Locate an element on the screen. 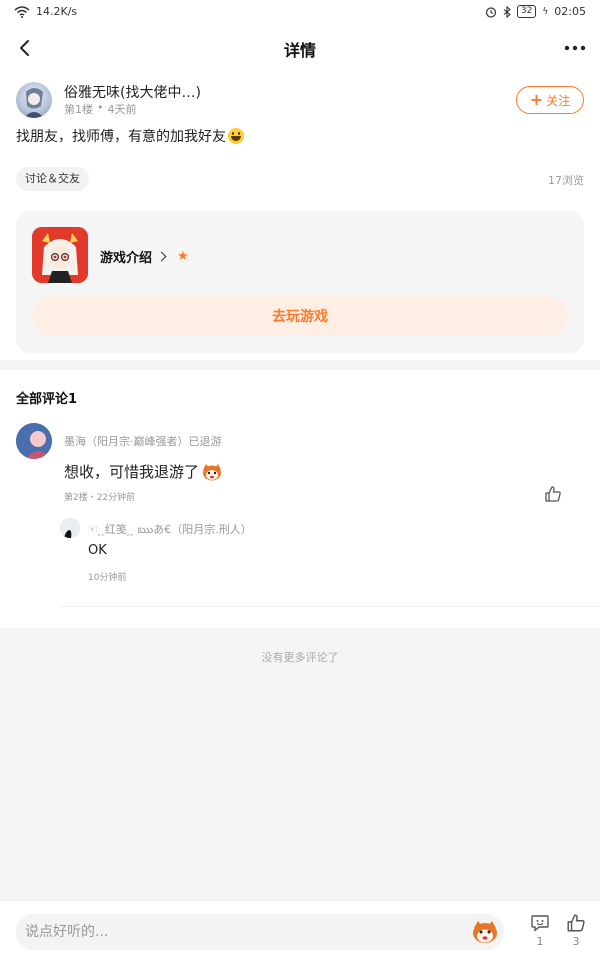 This screenshot has height=960, width=600. game-intro-link: 游戏介绍 ★ is located at coordinates (144, 256).